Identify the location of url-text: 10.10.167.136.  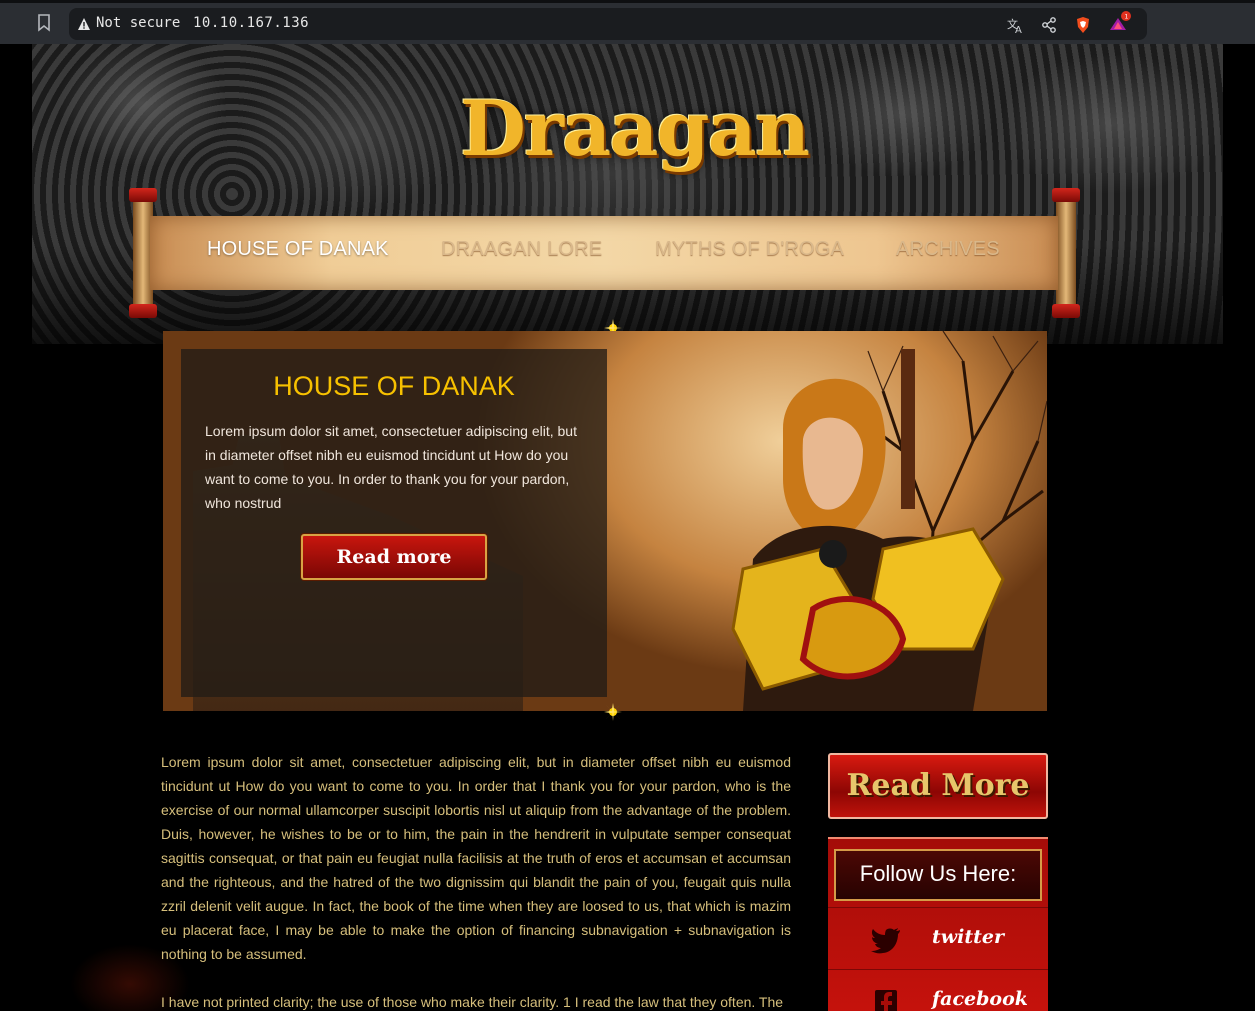
(251, 23).